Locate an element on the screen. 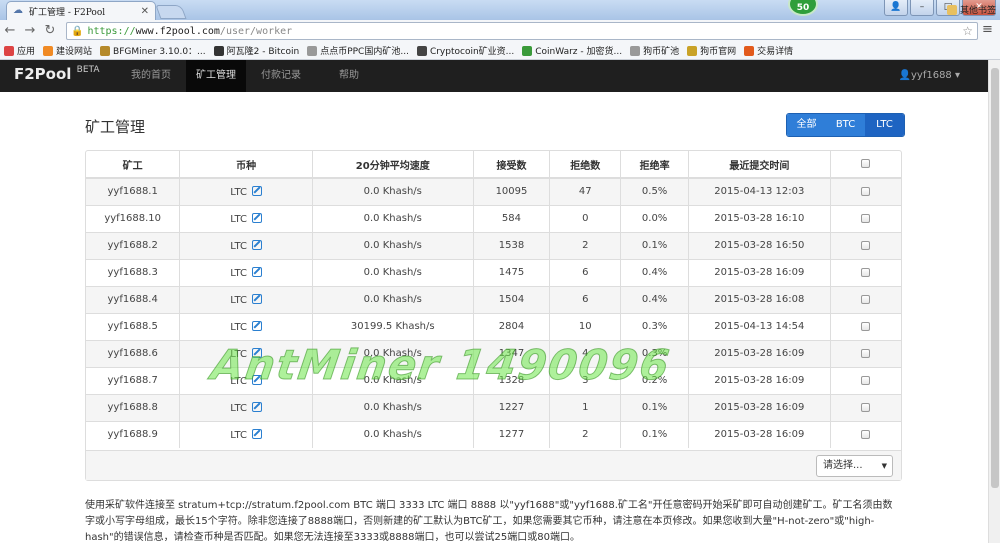 The height and width of the screenshot is (543, 1000). folder-icon is located at coordinates (951, 9).